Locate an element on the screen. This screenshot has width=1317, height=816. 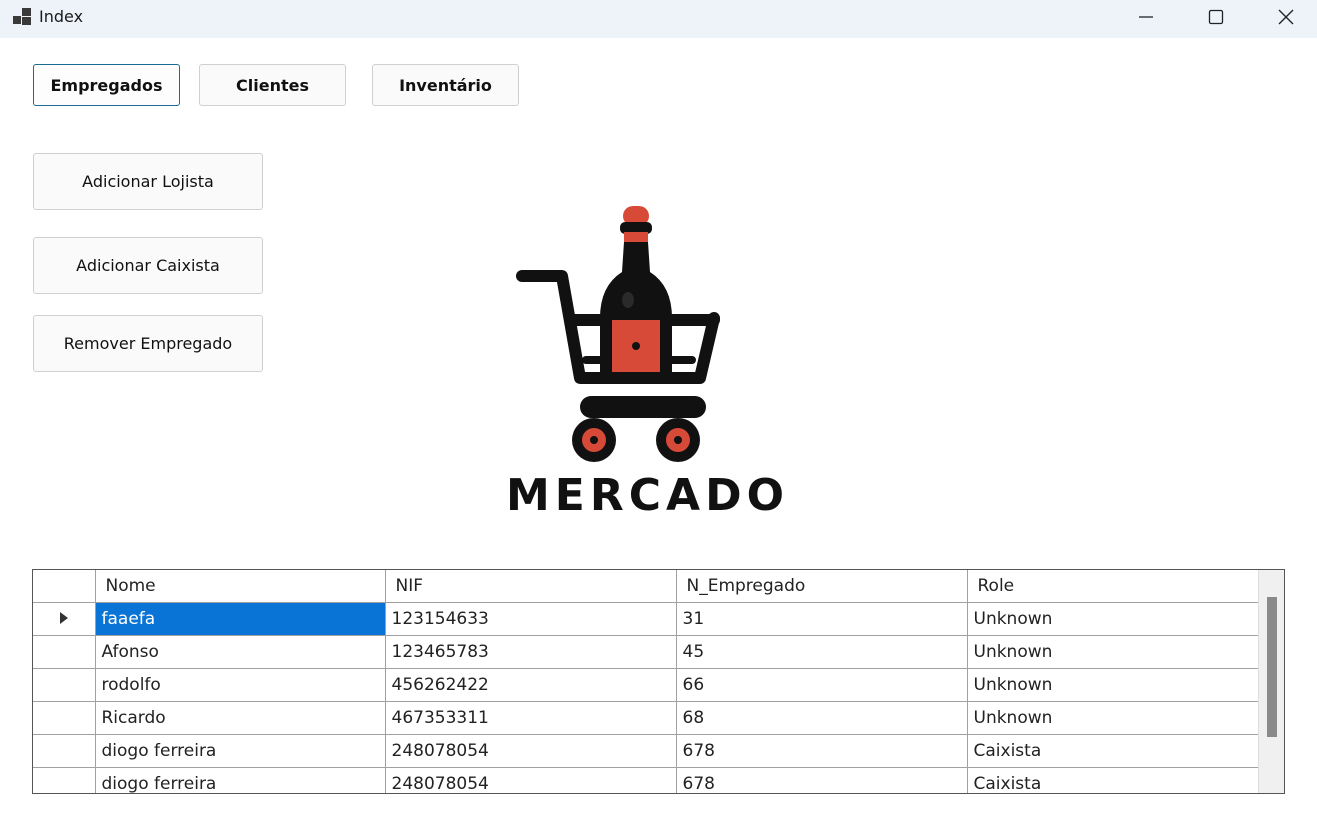
close-icon is located at coordinates (1286, 17).